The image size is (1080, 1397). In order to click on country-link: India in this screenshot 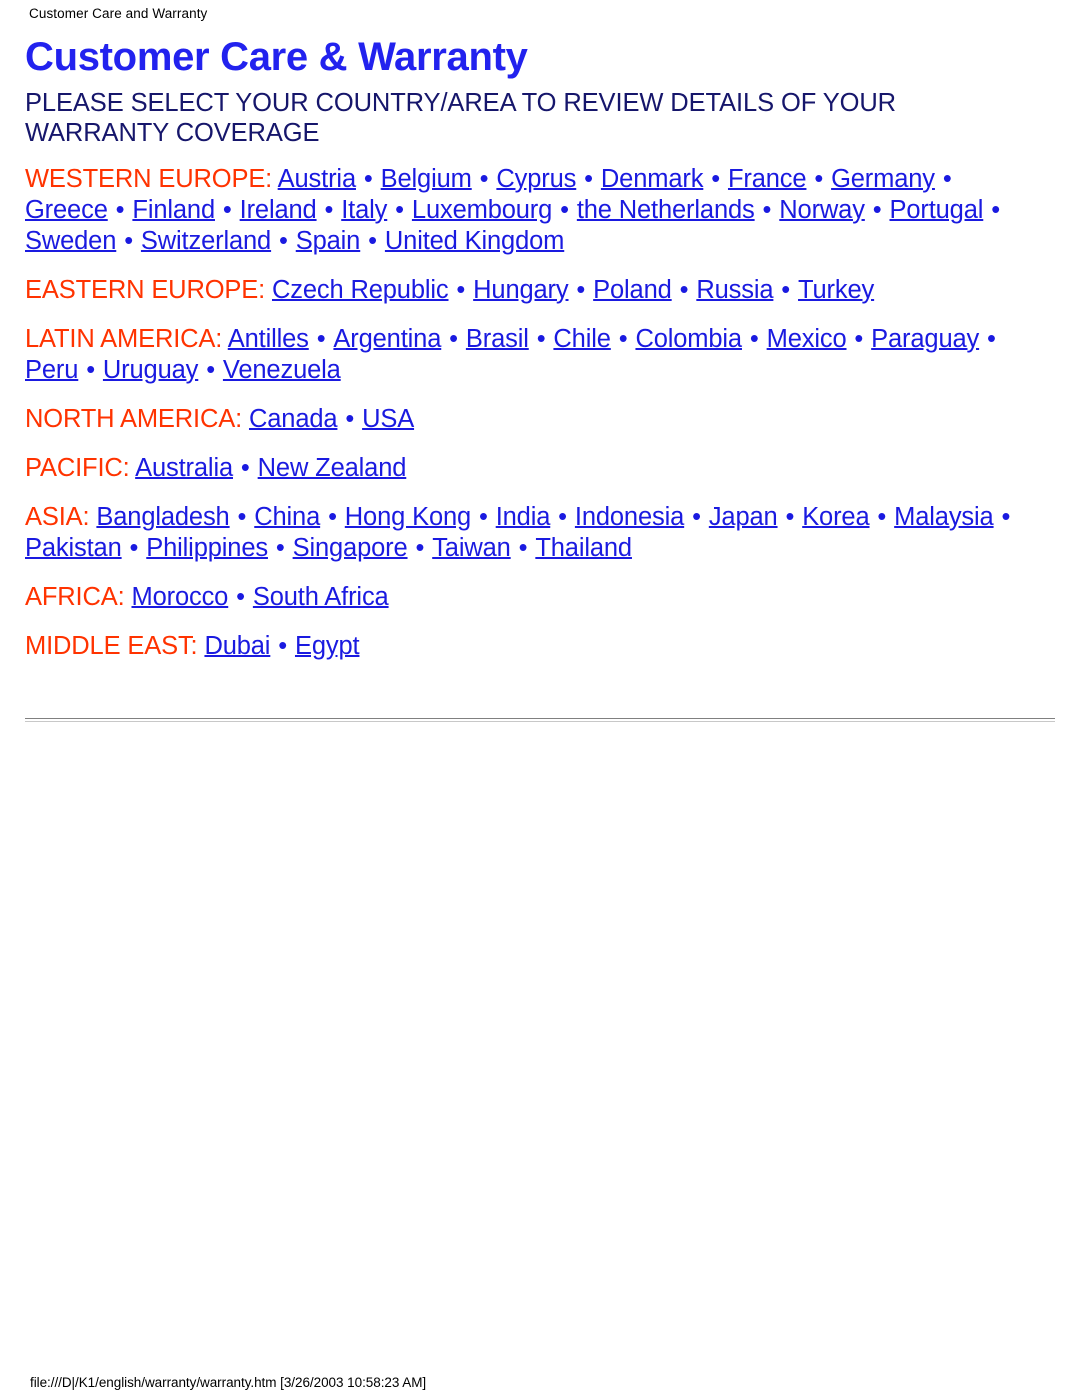, I will do `click(523, 517)`.